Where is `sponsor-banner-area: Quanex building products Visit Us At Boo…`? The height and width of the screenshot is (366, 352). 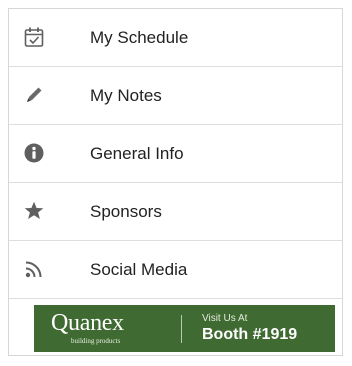 sponsor-banner-area: Quanex building products Visit Us At Boo… is located at coordinates (175, 327).